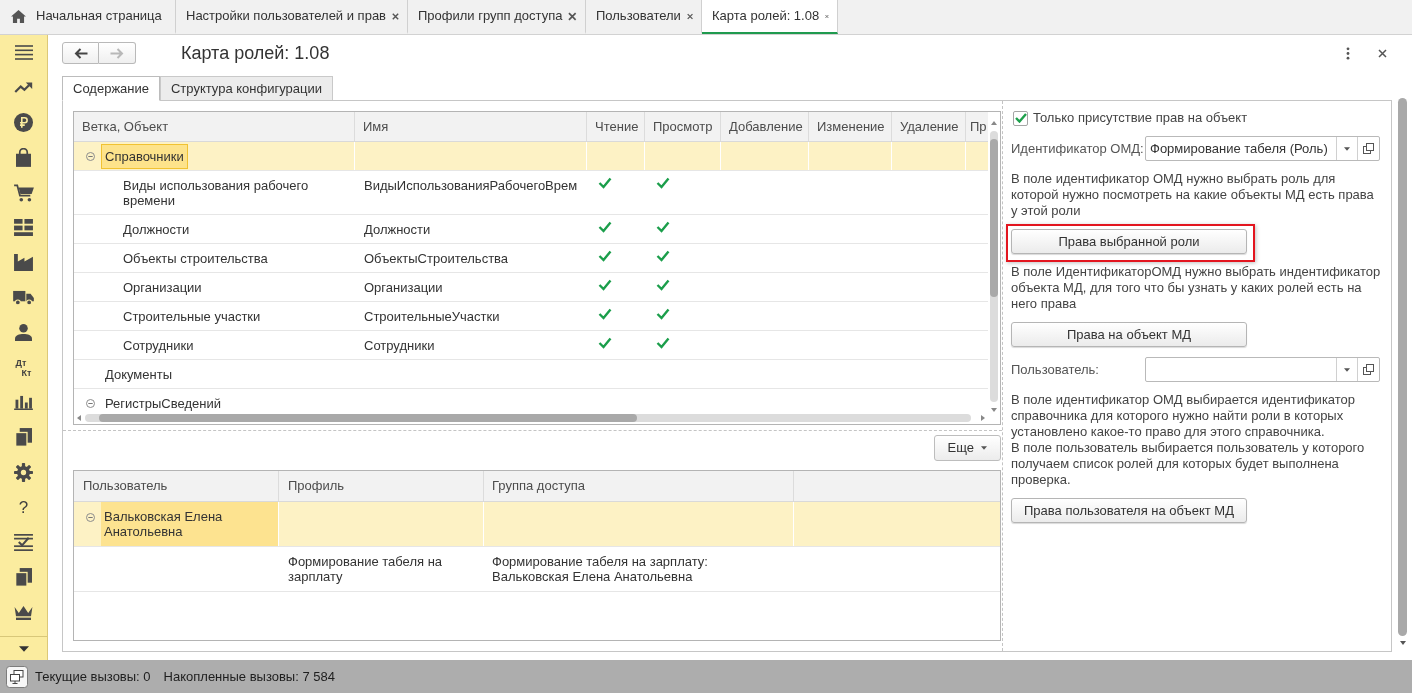 The image size is (1412, 693). What do you see at coordinates (531, 374) in the screenshot?
I see `table-row: Документы` at bounding box center [531, 374].